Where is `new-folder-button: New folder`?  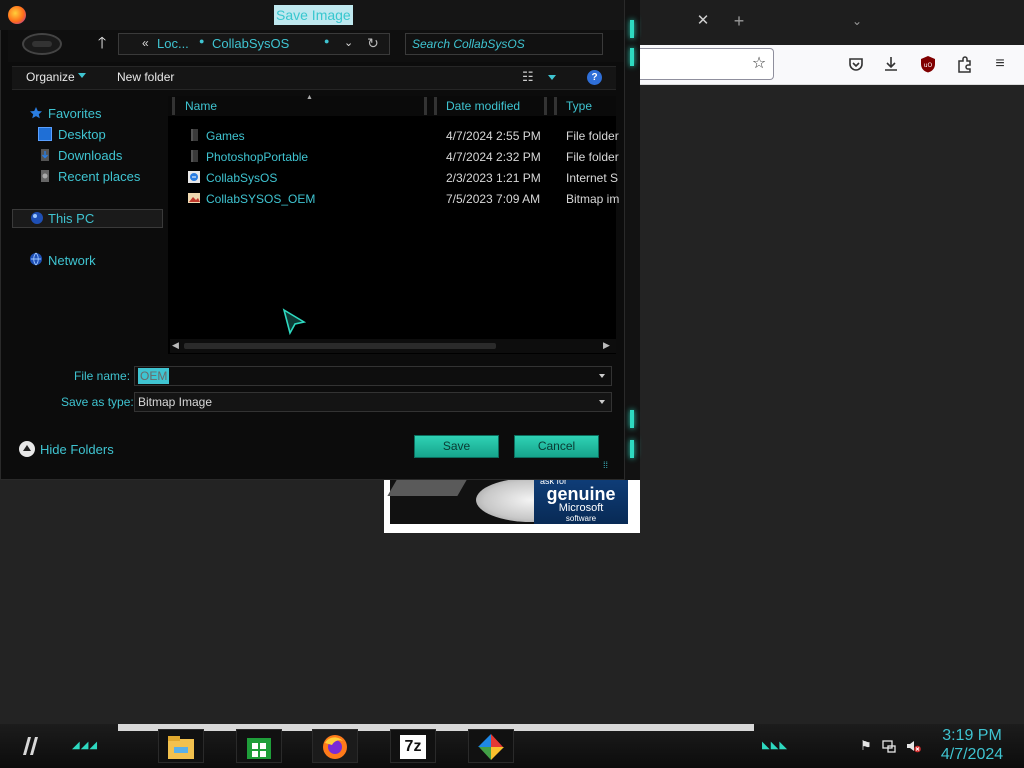 new-folder-button: New folder is located at coordinates (145, 77).